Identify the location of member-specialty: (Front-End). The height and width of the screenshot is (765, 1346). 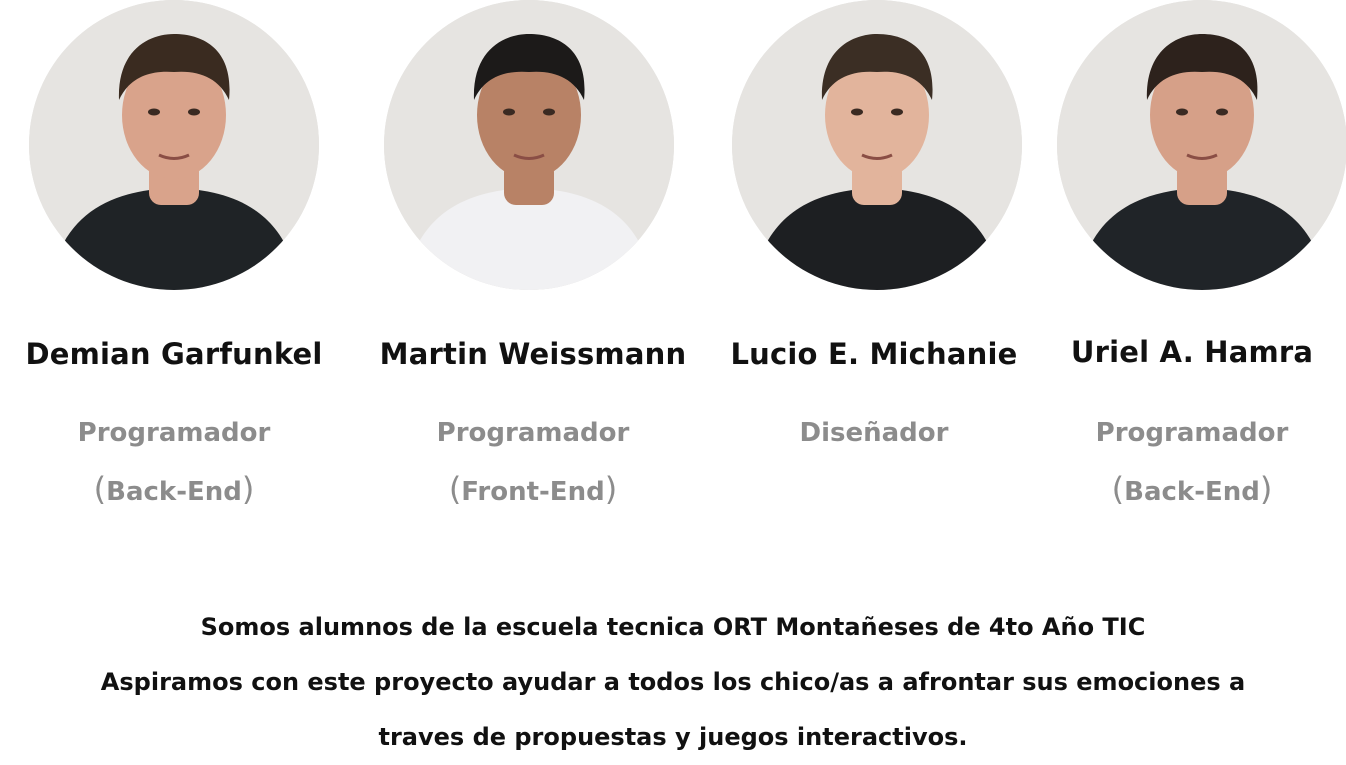
(533, 489).